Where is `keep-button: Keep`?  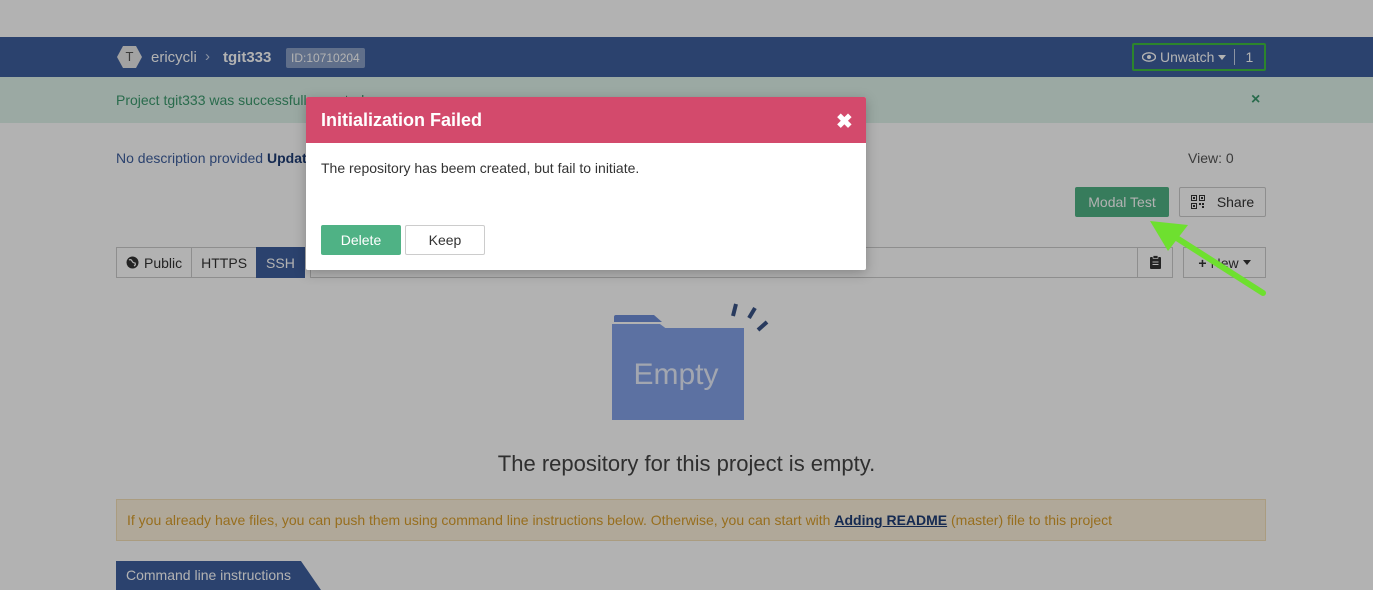 keep-button: Keep is located at coordinates (445, 240).